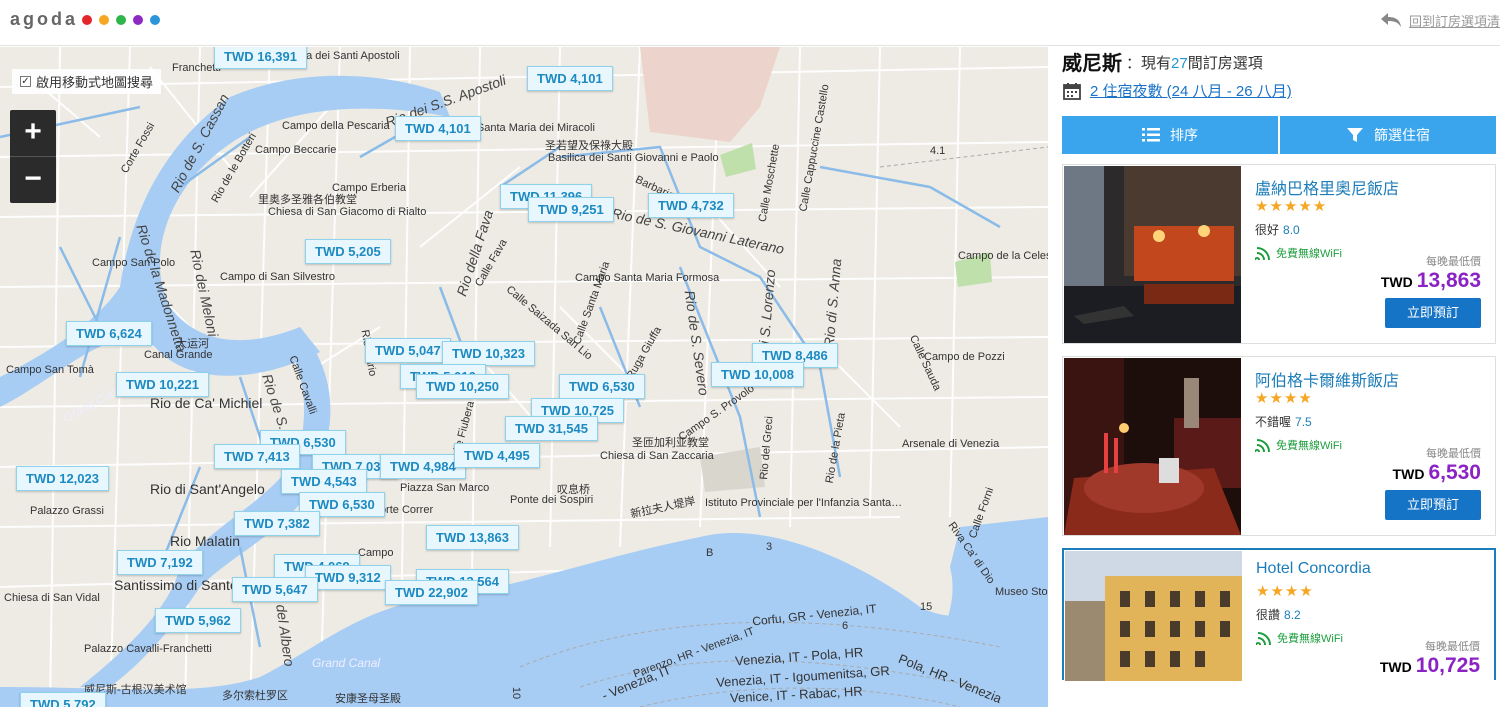 Image resolution: width=1500 pixels, height=707 pixels. Describe the element at coordinates (1021, 592) in the screenshot. I see `map-place-label: Museo Storico Navale di Venezia` at that location.